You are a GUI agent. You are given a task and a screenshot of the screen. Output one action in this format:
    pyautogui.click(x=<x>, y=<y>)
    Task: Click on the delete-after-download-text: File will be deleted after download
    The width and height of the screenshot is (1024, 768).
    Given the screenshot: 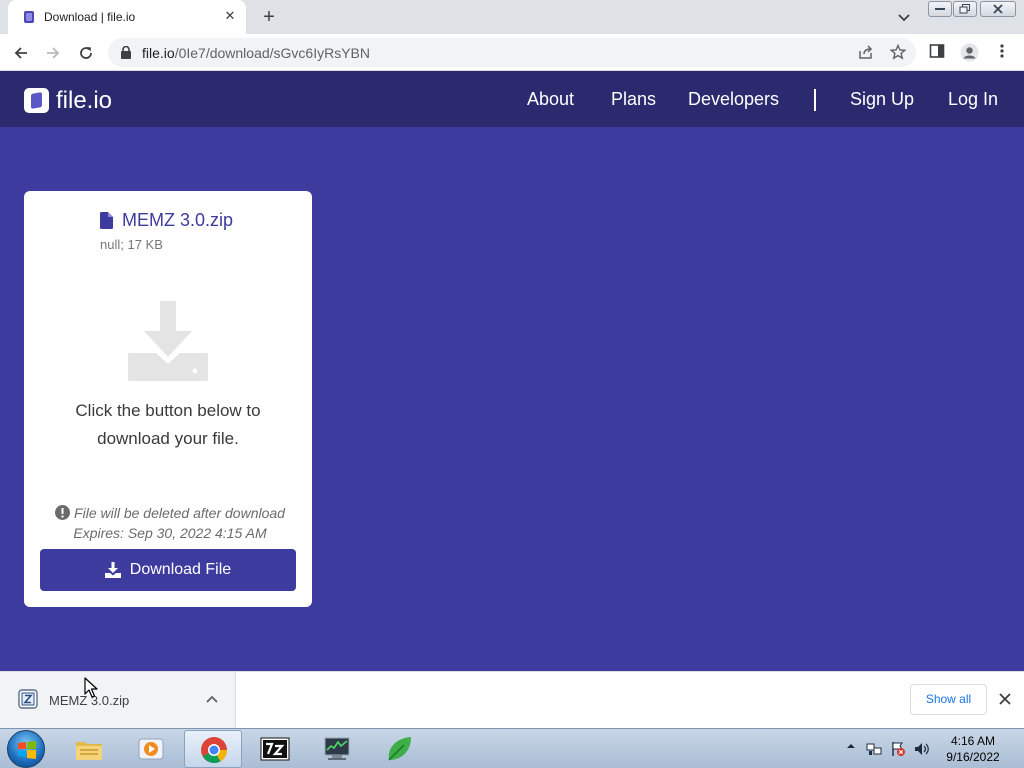 What is the action you would take?
    pyautogui.click(x=179, y=513)
    